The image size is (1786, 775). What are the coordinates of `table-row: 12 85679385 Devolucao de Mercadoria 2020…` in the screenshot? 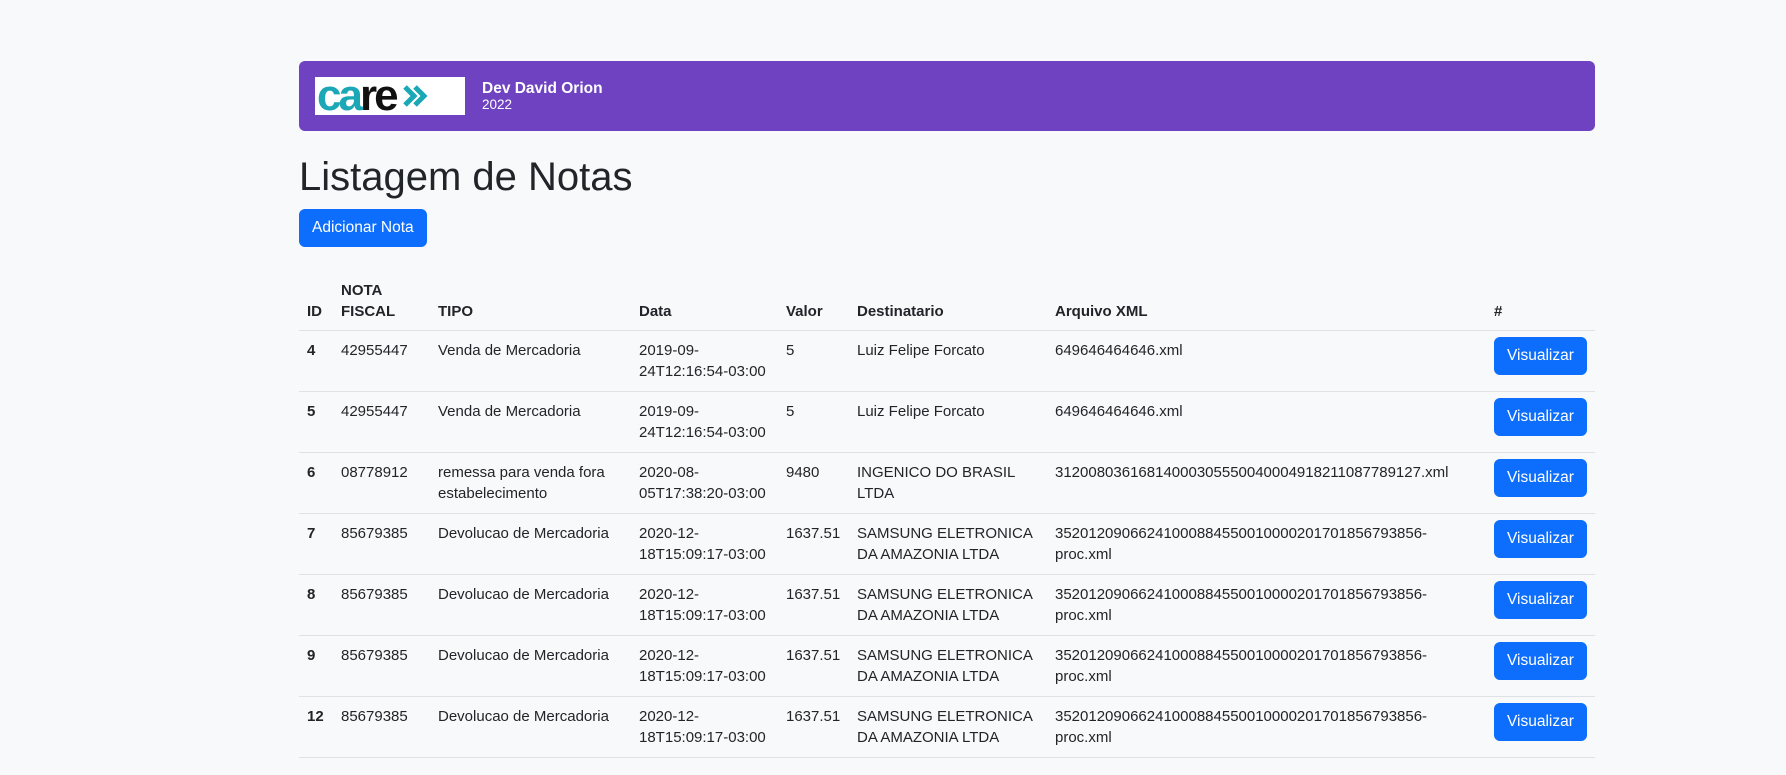 It's located at (947, 727).